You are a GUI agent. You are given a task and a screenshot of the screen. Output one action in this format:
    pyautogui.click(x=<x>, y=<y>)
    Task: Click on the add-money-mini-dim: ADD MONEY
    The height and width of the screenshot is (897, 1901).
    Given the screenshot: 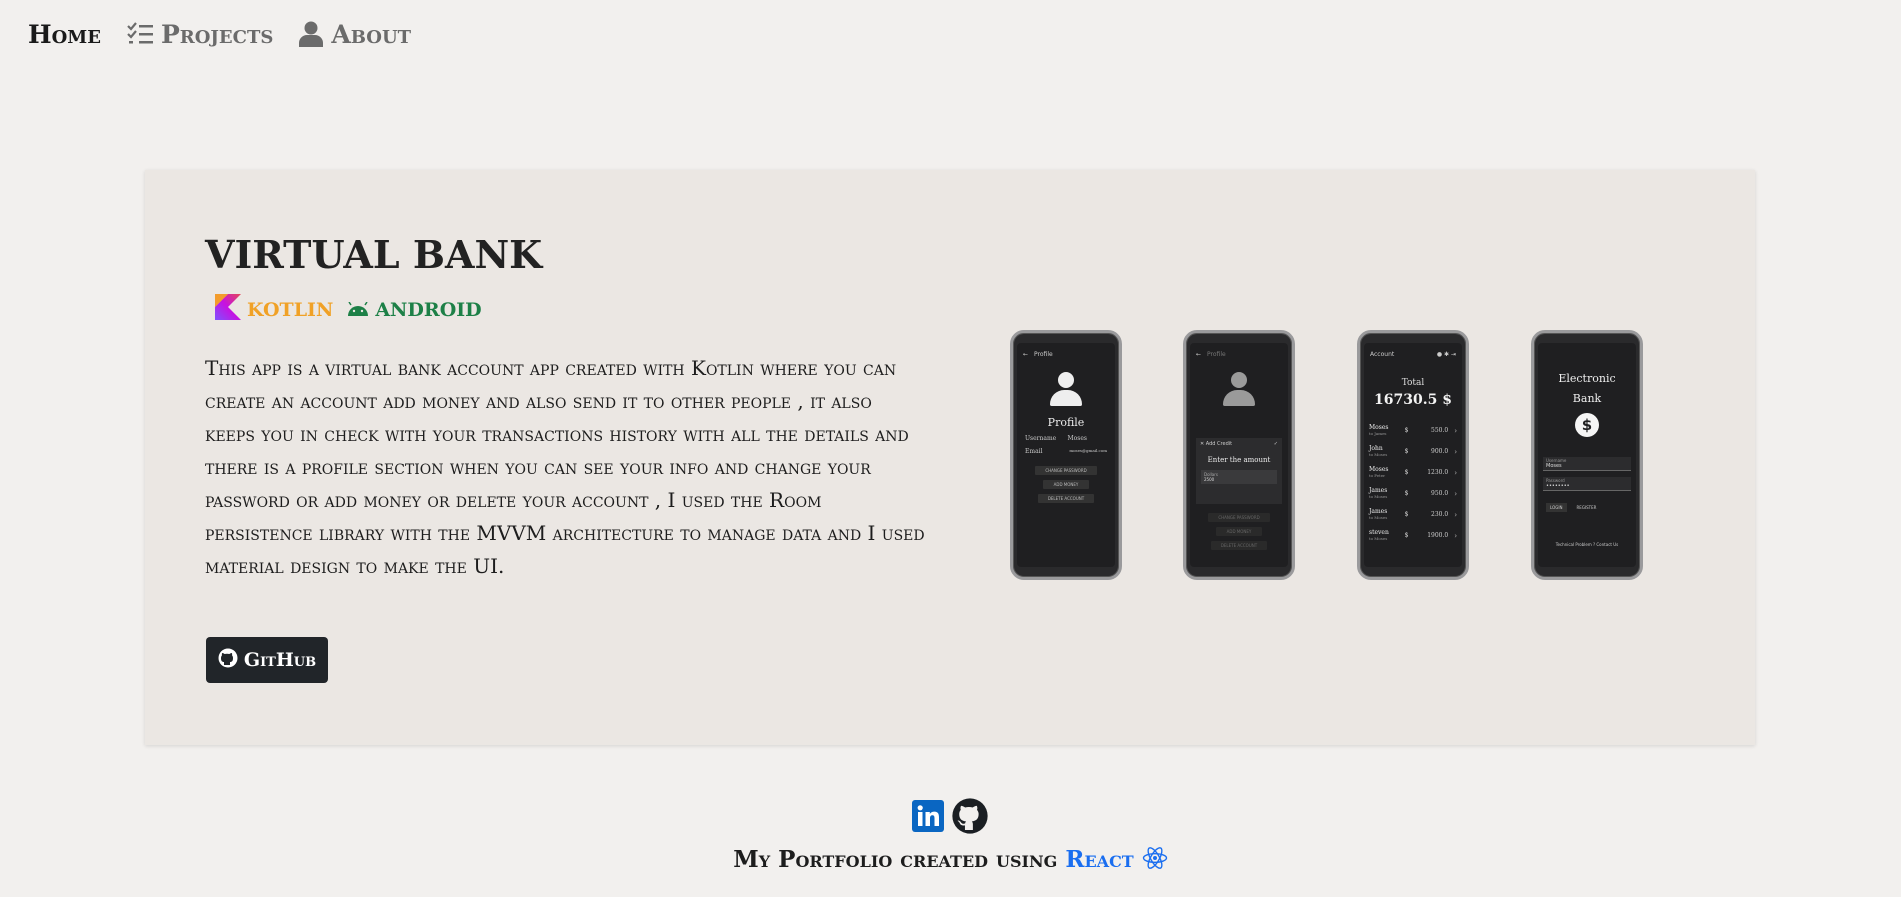 What is the action you would take?
    pyautogui.click(x=1239, y=531)
    